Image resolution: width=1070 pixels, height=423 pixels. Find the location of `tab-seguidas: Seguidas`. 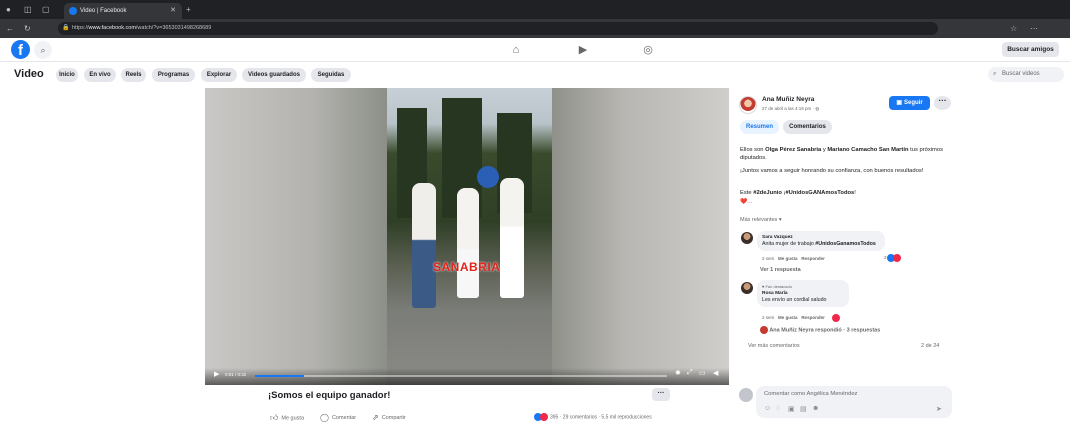

tab-seguidas: Seguidas is located at coordinates (331, 75).